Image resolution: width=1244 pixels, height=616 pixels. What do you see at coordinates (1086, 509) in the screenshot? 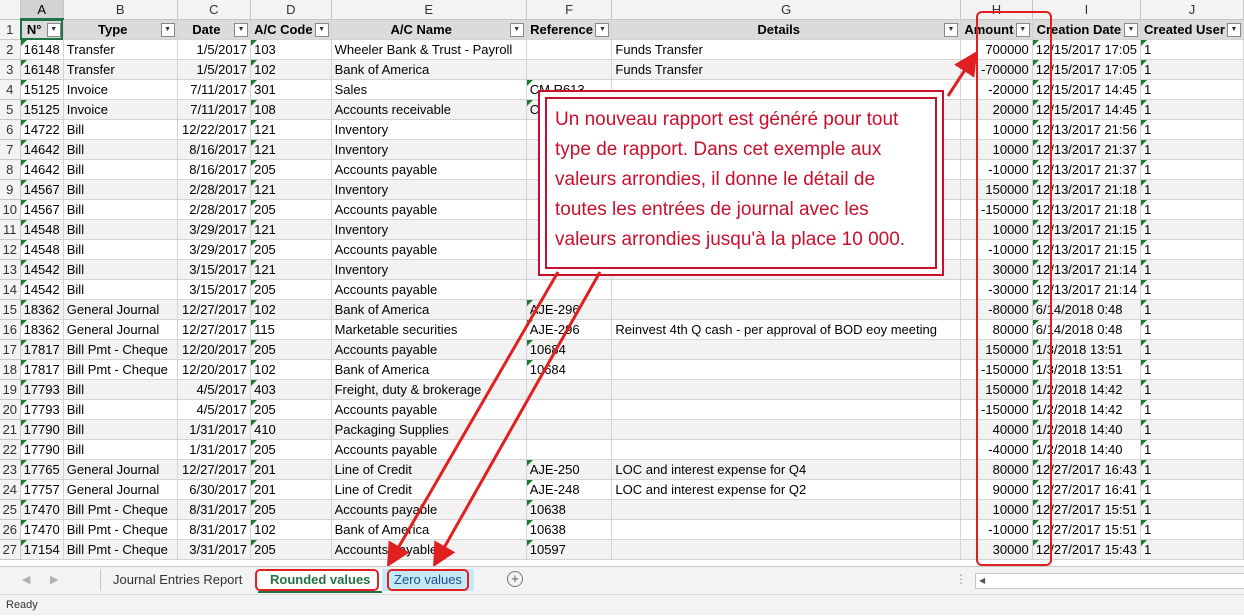
I see `table-cell: 12/27/2017 15:51` at bounding box center [1086, 509].